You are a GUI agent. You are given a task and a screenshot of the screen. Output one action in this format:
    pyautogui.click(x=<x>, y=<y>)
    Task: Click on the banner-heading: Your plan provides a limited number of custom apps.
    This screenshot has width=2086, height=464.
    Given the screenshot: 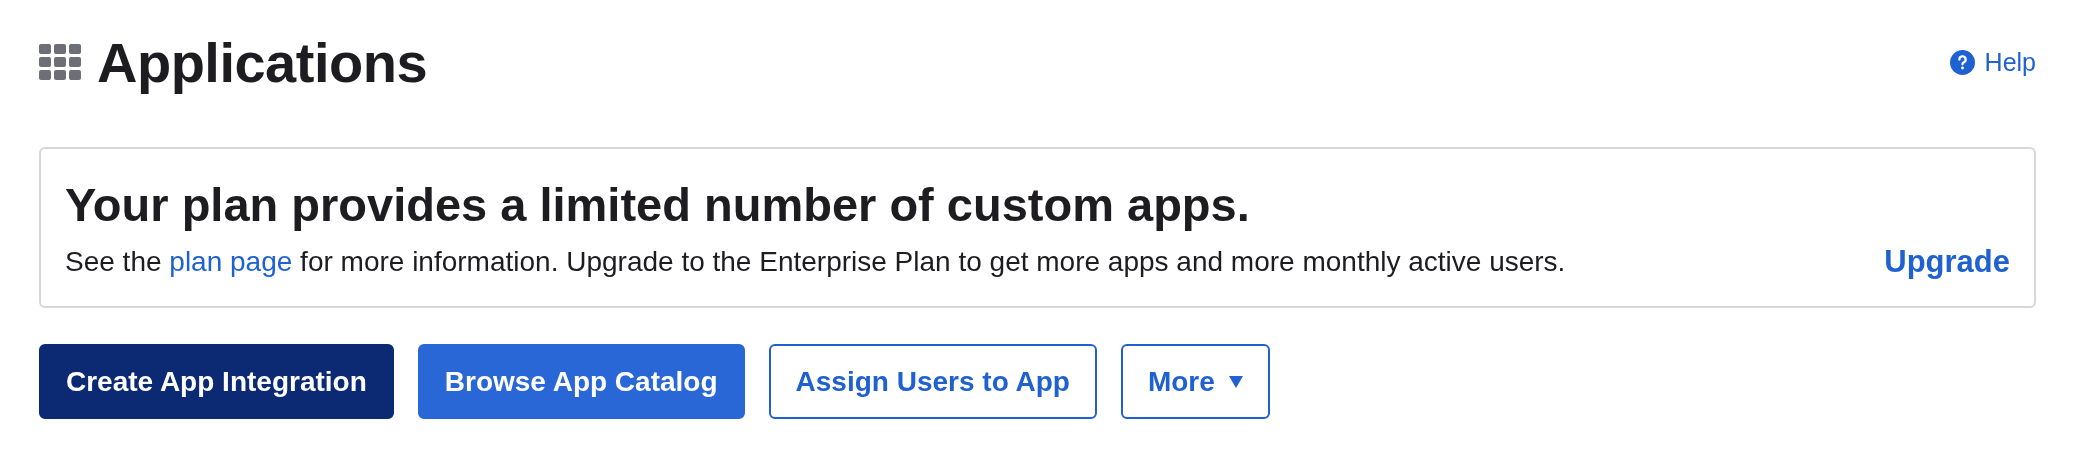 What is the action you would take?
    pyautogui.click(x=658, y=204)
    